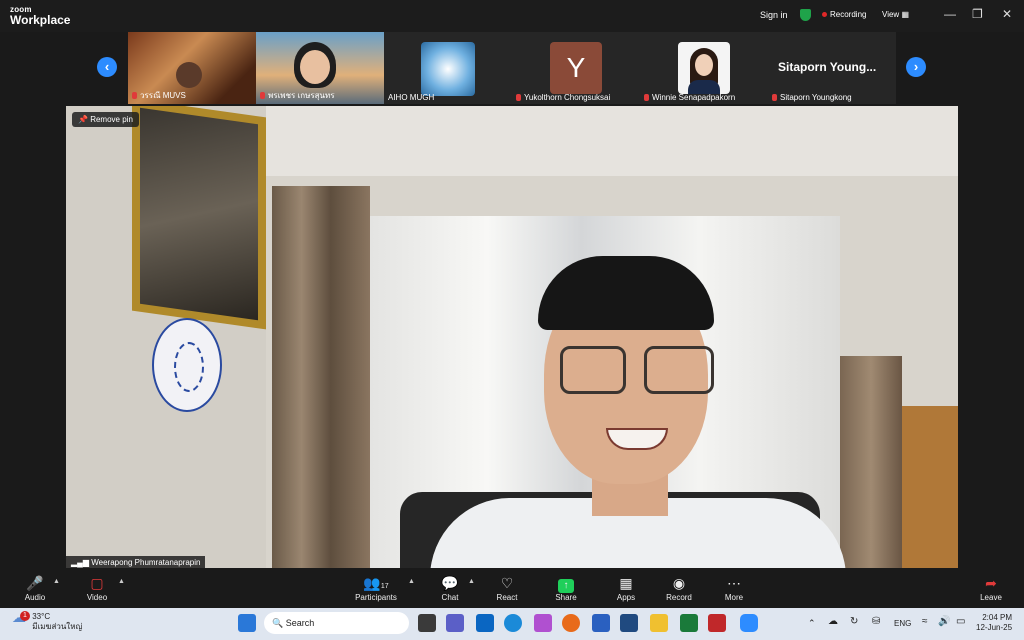 The image size is (1024, 640). I want to click on participant-tile: Y Yukolthorn Chongsuksai, so click(576, 68).